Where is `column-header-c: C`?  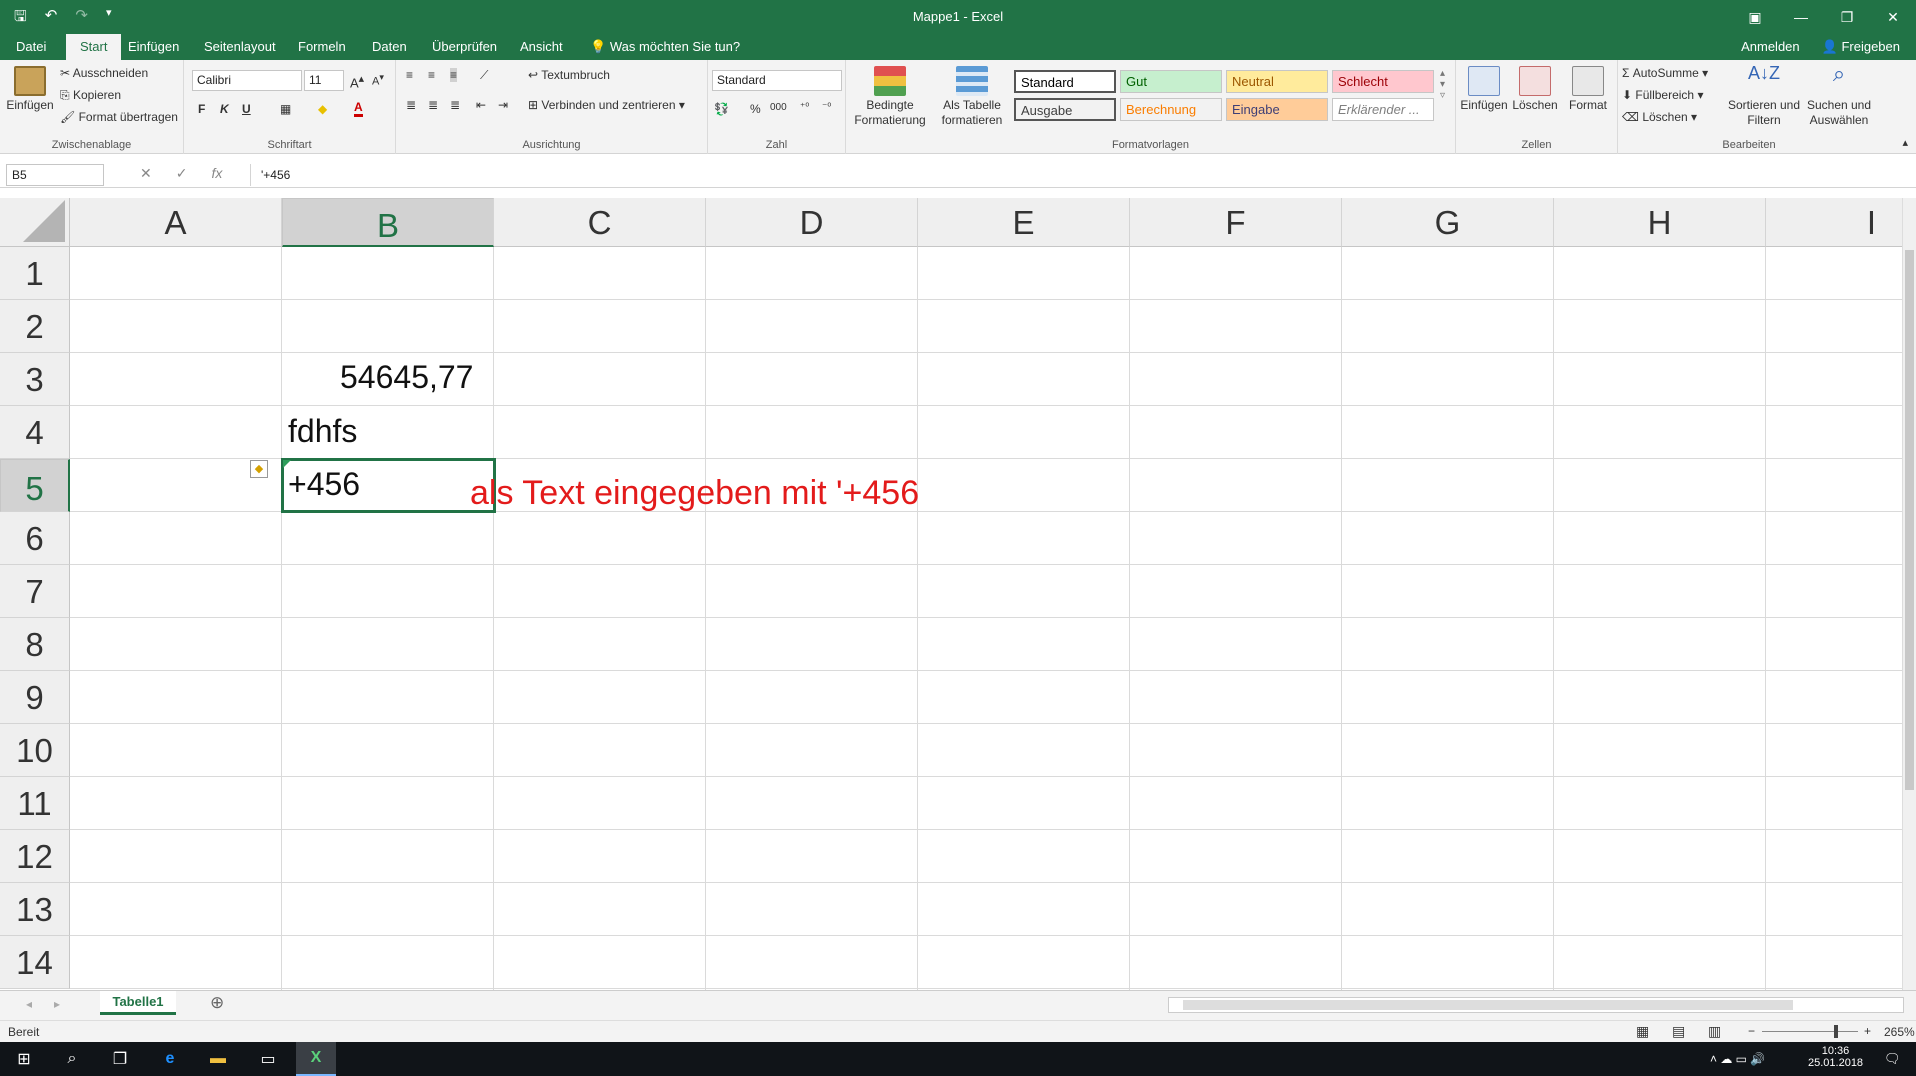
column-header-c: C is located at coordinates (600, 222).